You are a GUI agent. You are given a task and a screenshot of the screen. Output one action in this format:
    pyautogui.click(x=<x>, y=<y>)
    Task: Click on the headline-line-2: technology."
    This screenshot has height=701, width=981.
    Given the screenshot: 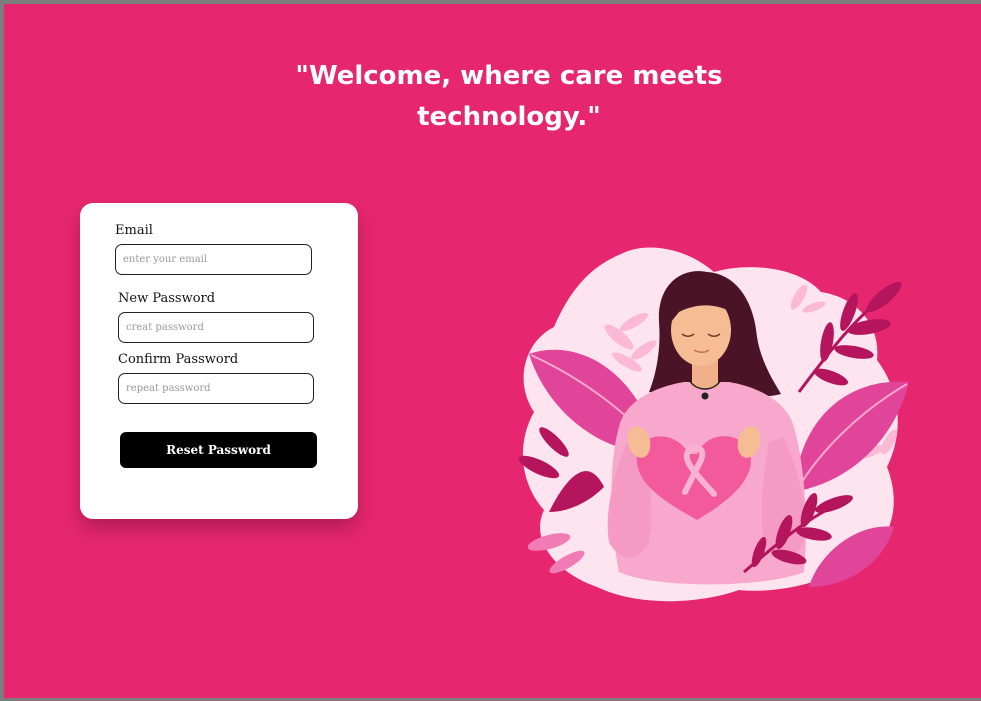 What is the action you would take?
    pyautogui.click(x=509, y=117)
    